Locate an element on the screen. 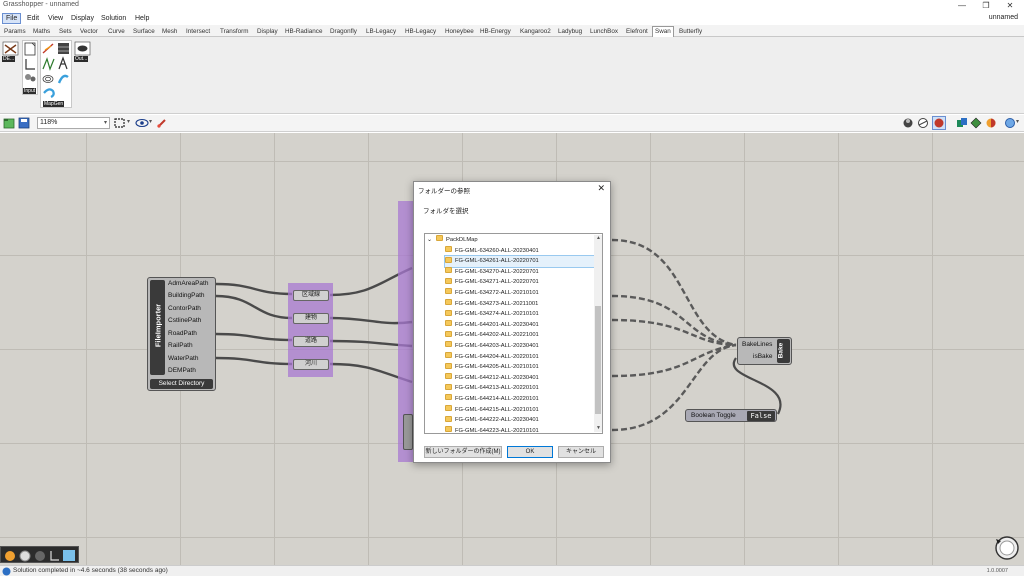  open-file-icon is located at coordinates (9, 123).